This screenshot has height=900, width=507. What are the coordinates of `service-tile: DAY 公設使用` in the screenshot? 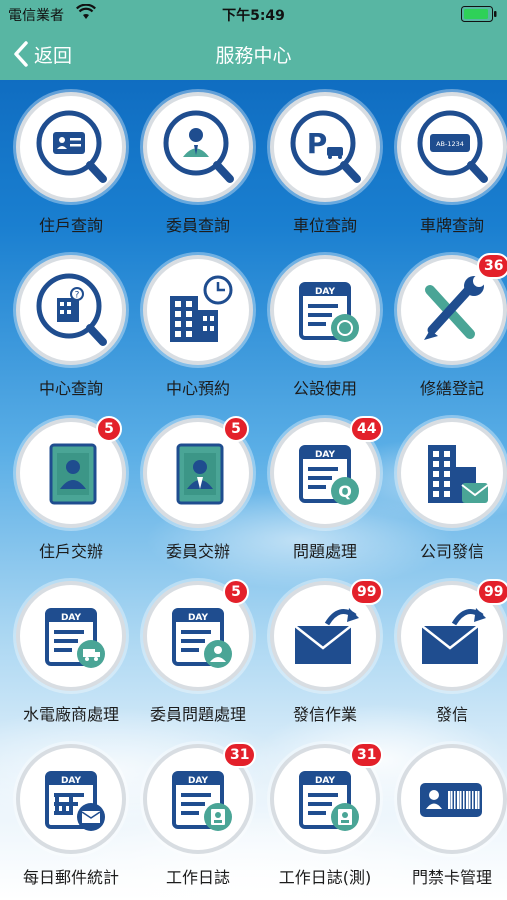 It's located at (325, 325).